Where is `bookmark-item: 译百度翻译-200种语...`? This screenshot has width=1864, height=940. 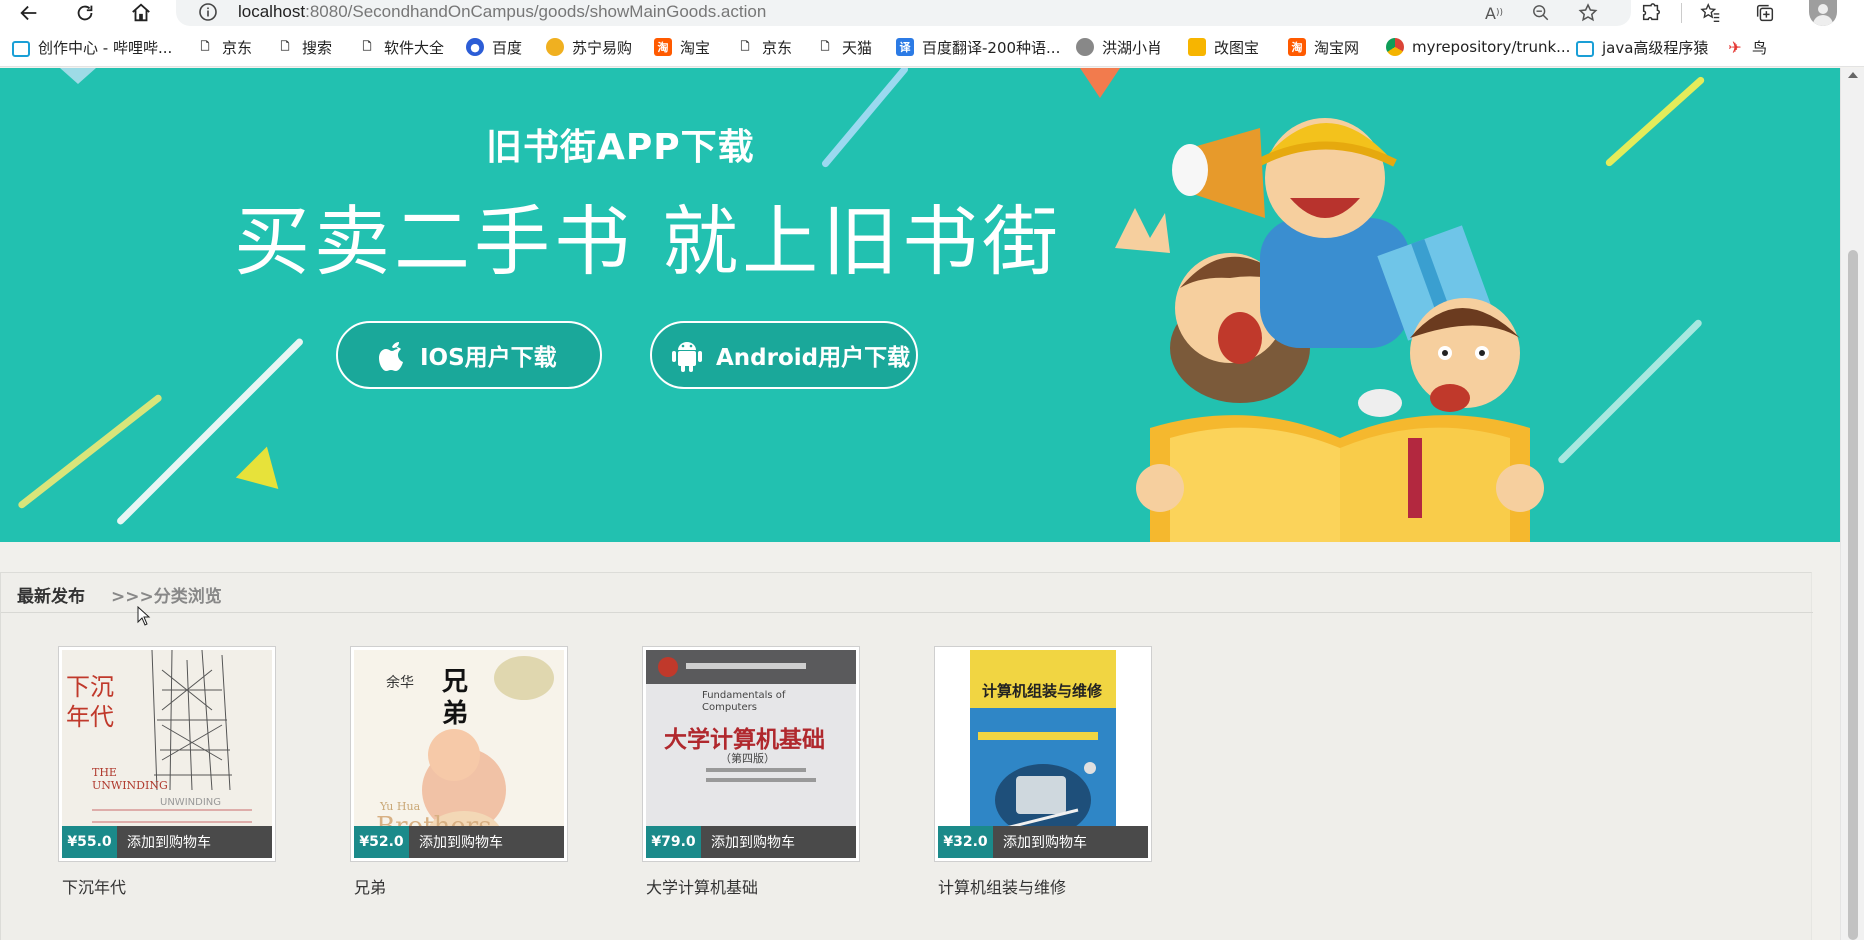 bookmark-item: 译百度翻译-200种语... is located at coordinates (978, 47).